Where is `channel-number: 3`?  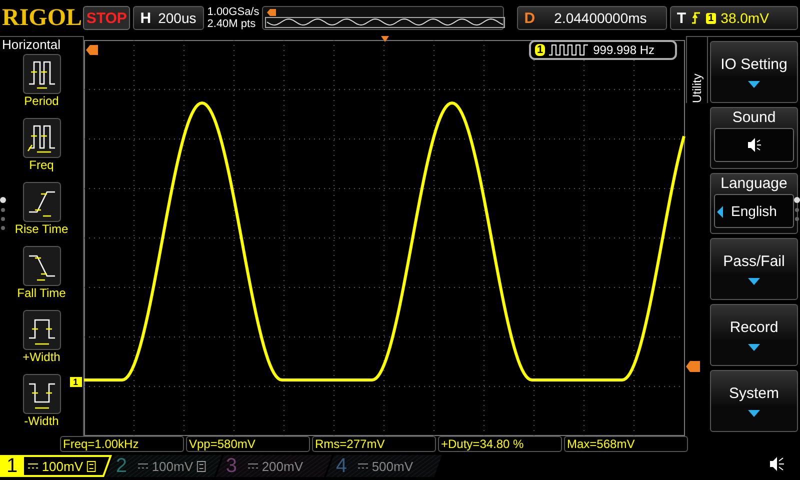 channel-number: 3 is located at coordinates (232, 466).